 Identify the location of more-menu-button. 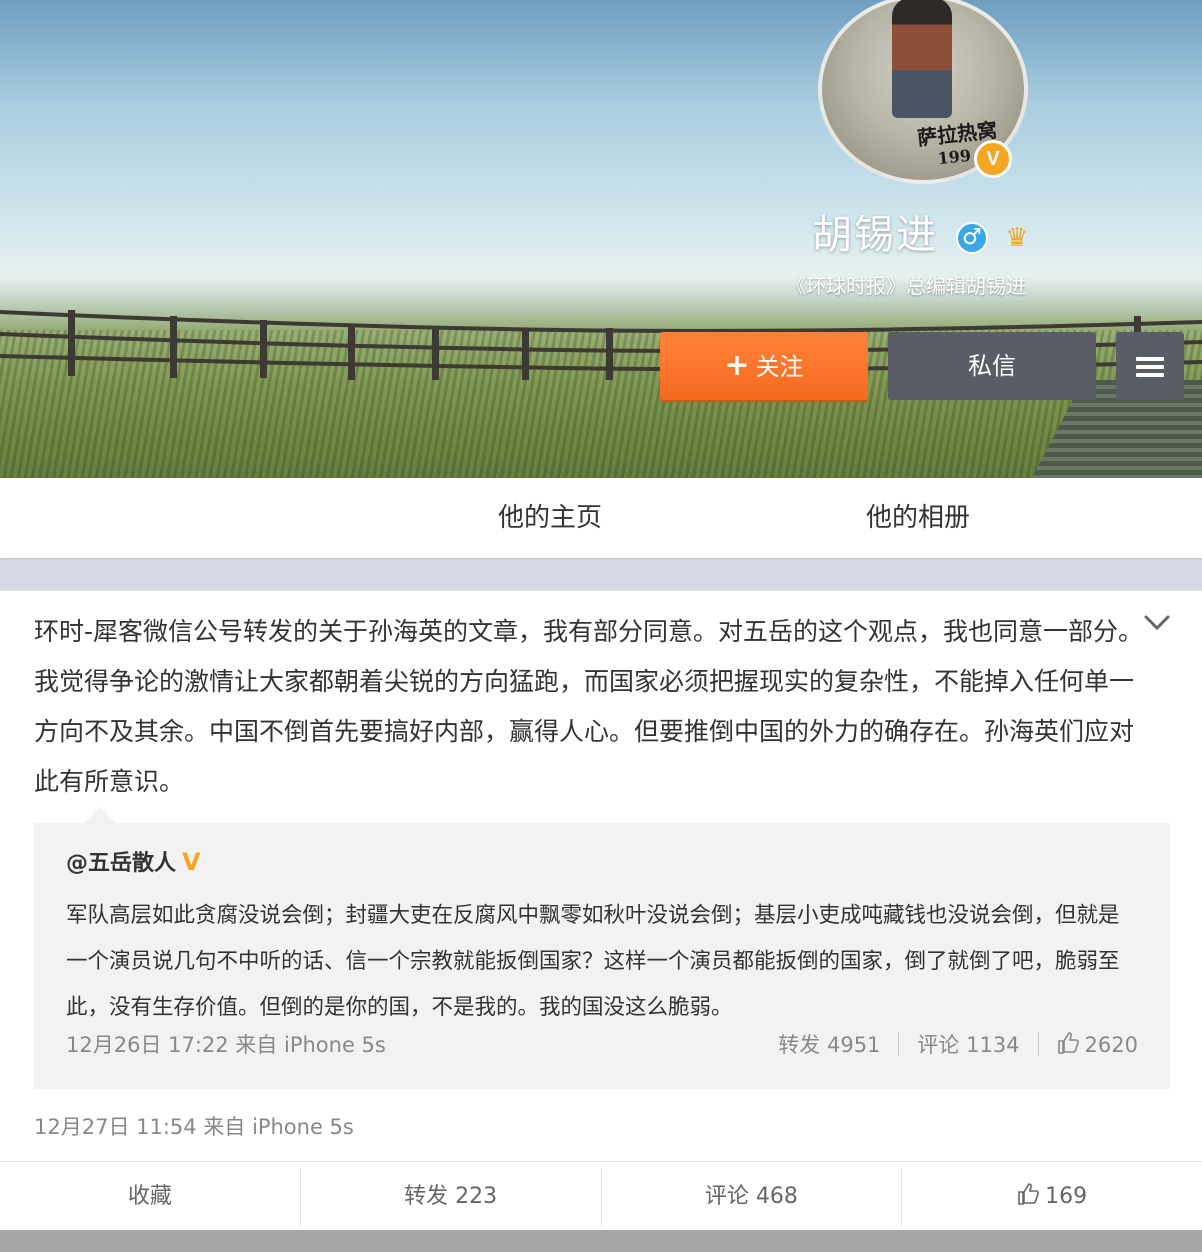
(1150, 366).